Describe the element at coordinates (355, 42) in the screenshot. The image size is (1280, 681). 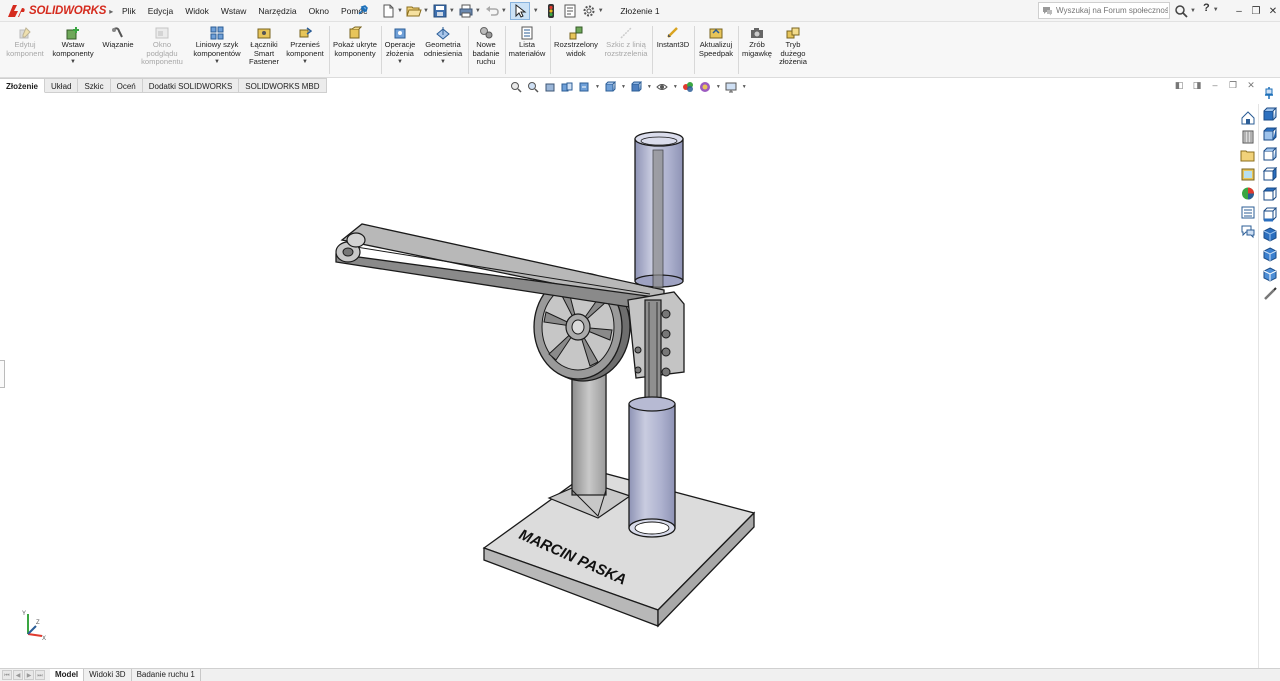
I see `show-hidden-button: Pokaż ukryte komponenty` at that location.